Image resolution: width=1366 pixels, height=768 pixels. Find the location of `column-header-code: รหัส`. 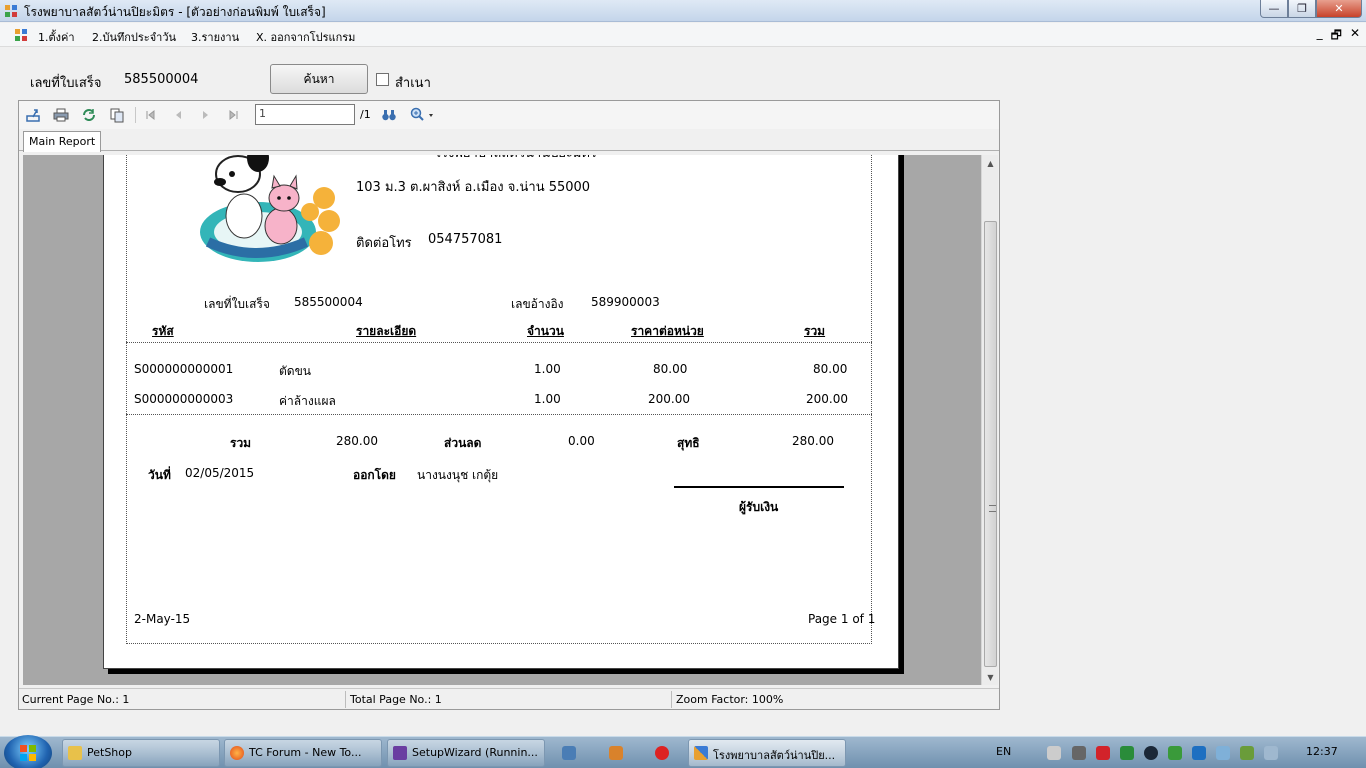

column-header-code: รหัส is located at coordinates (163, 331).